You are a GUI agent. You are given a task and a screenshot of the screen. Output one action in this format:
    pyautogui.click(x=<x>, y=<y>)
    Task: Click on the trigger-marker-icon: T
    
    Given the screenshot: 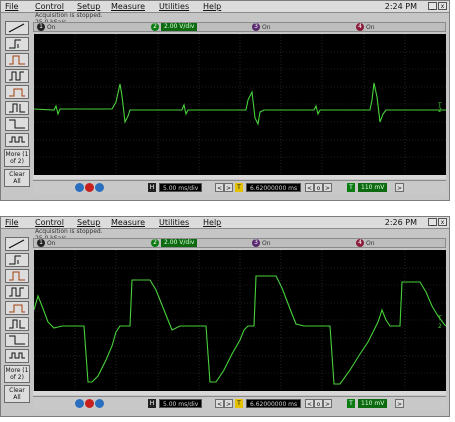 What is the action you would take?
    pyautogui.click(x=439, y=318)
    